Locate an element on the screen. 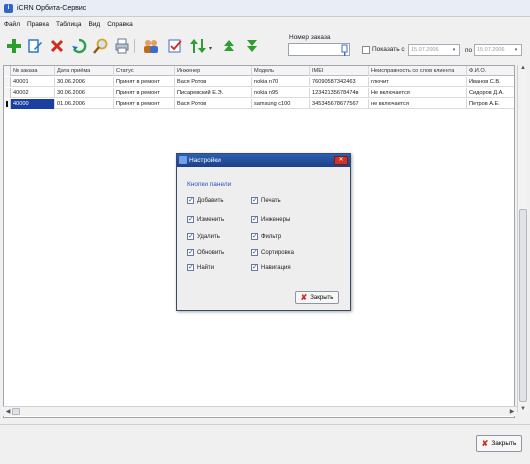  date-from-value: 15.07.2006 is located at coordinates (425, 50).